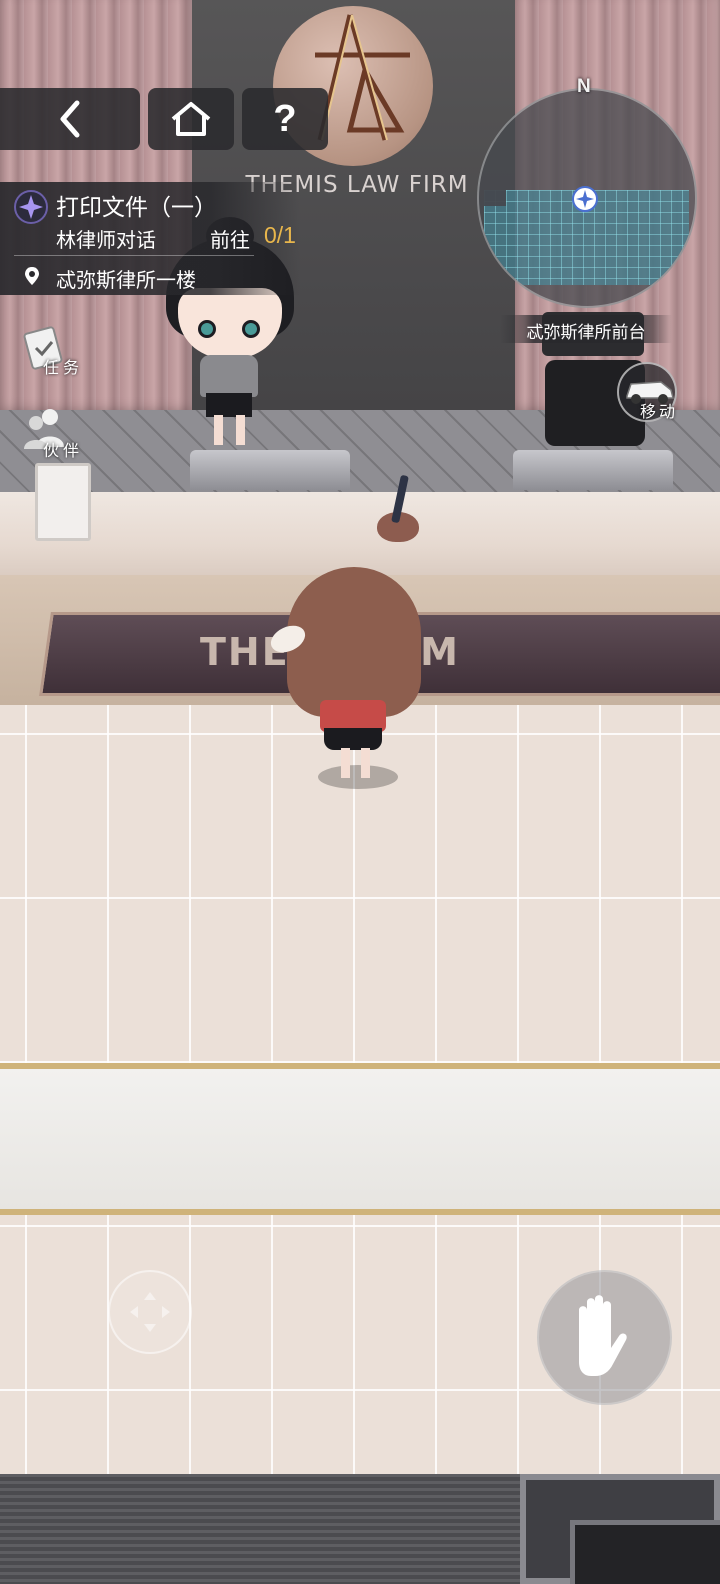  Describe the element at coordinates (353, 739) in the screenshot. I see `player-skirt` at that location.